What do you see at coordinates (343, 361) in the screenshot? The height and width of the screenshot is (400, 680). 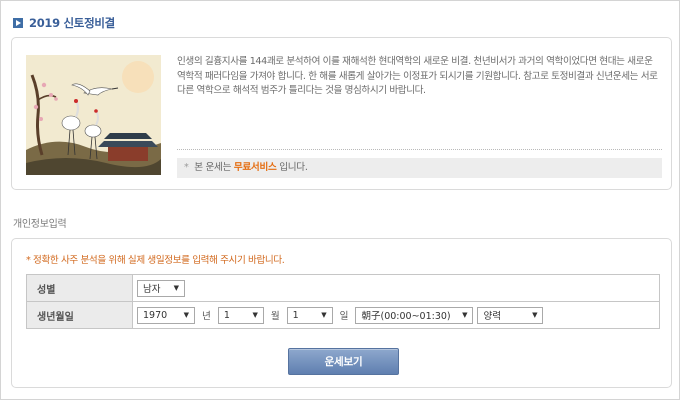 I see `view-fortune-button: 운세보기` at bounding box center [343, 361].